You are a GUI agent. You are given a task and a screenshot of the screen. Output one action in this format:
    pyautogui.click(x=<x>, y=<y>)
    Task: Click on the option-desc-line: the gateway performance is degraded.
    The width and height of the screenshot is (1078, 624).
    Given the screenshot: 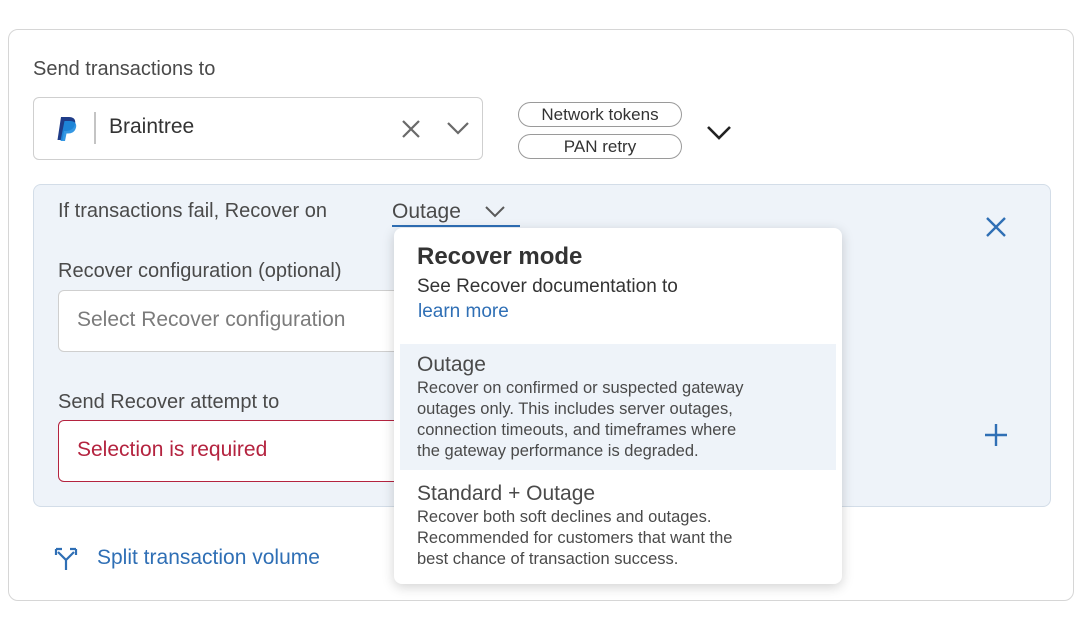 What is the action you would take?
    pyautogui.click(x=558, y=451)
    